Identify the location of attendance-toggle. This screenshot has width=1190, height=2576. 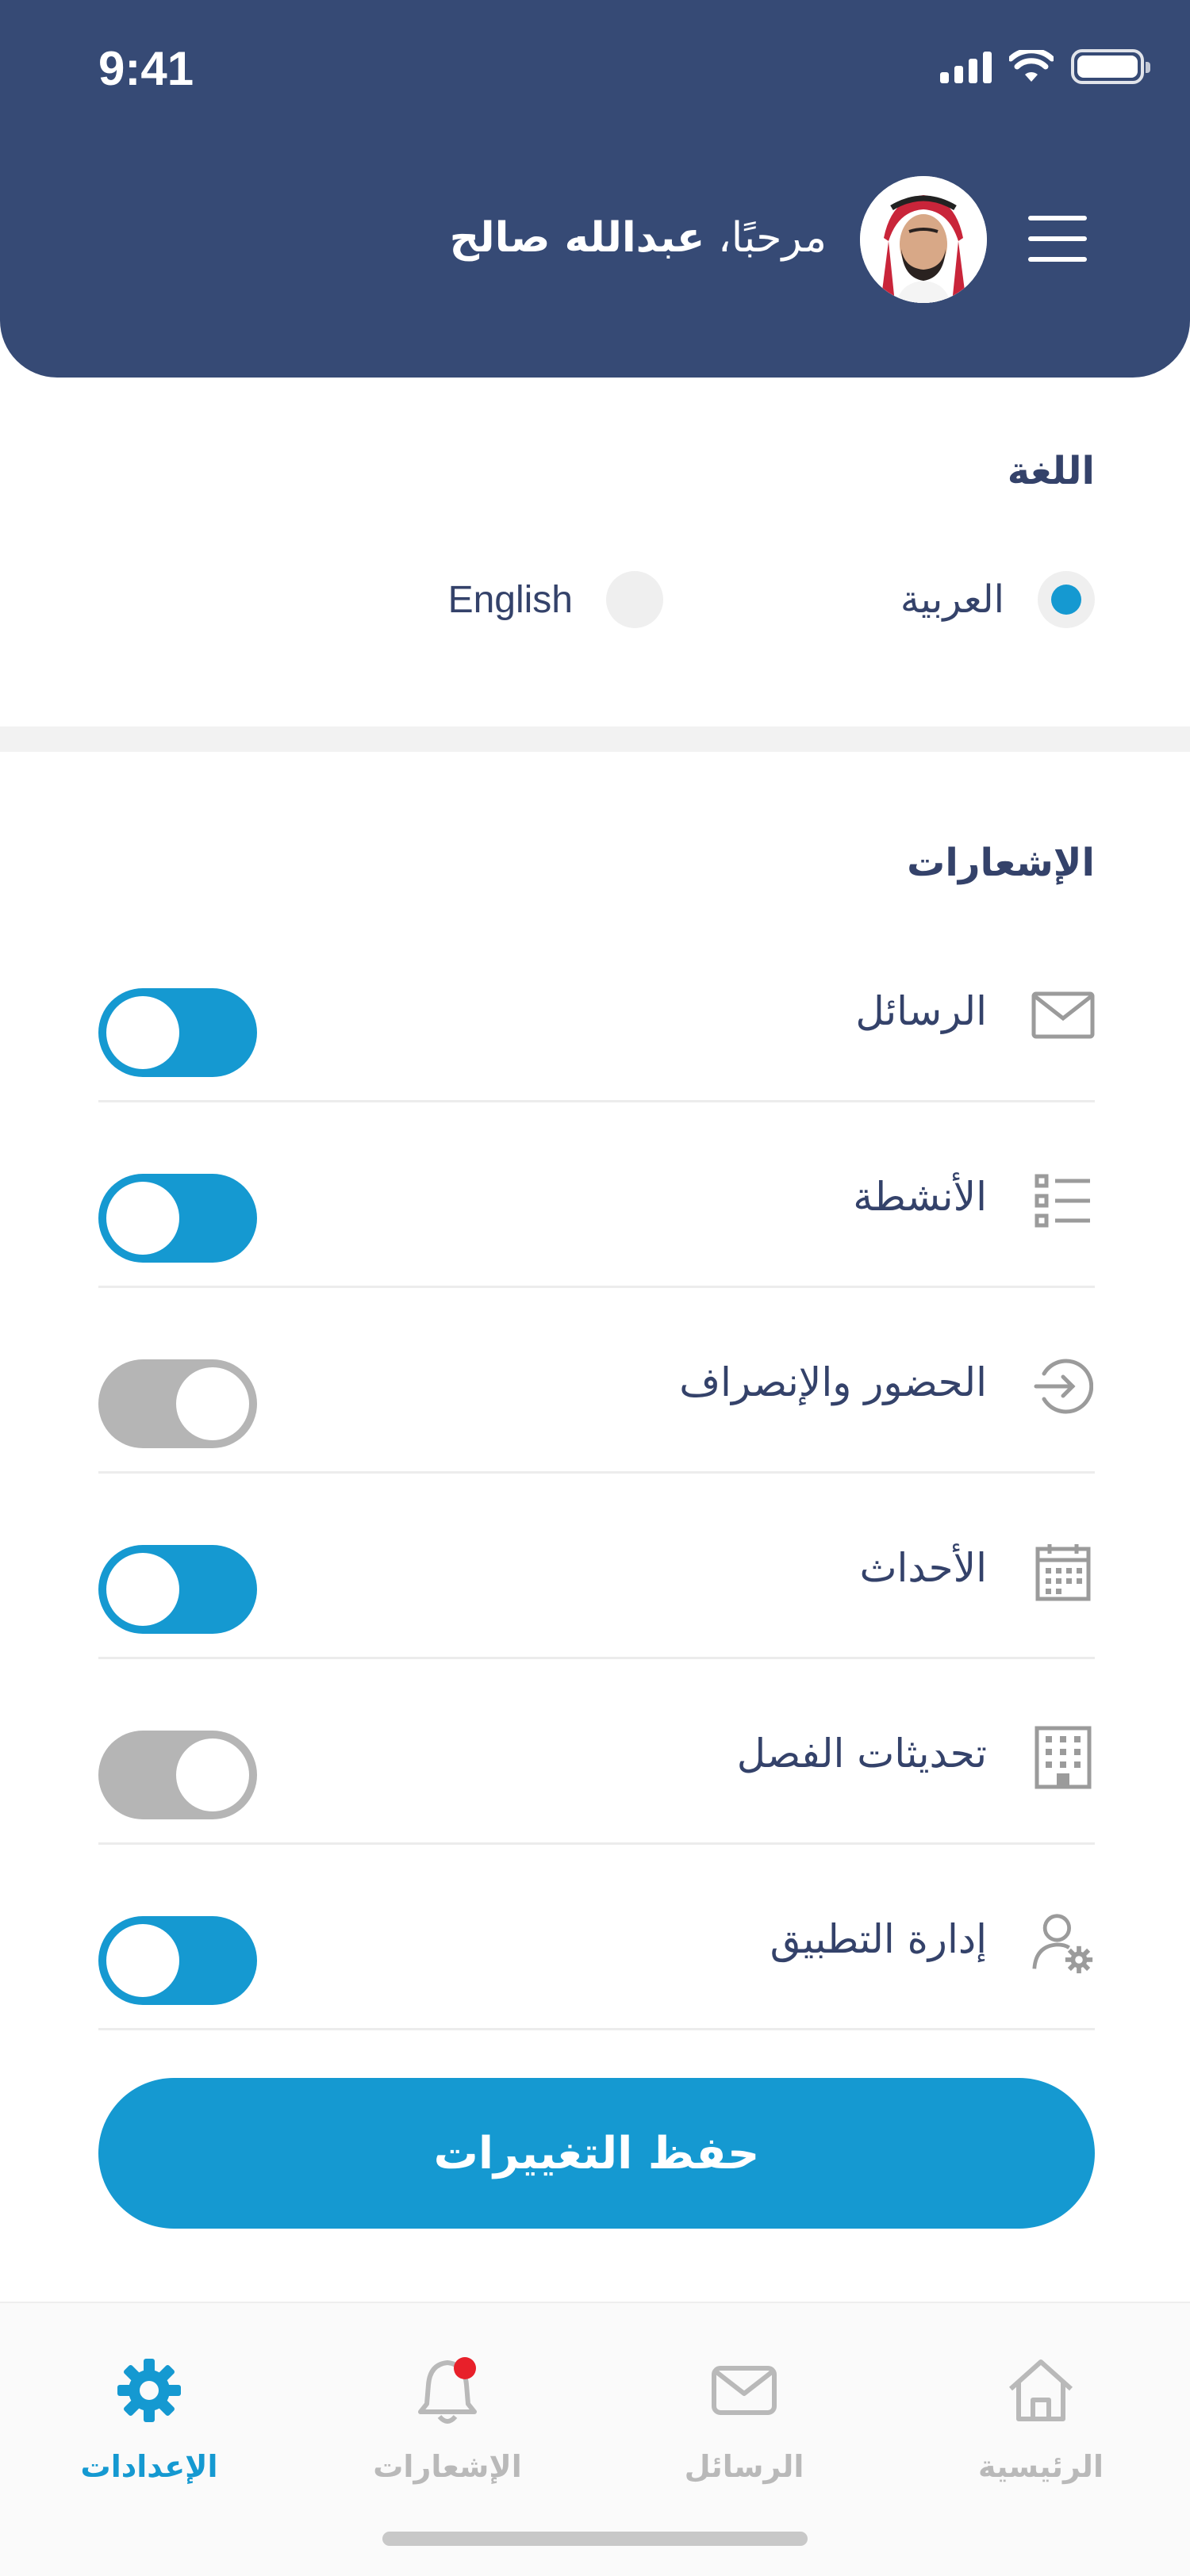
(177, 1403).